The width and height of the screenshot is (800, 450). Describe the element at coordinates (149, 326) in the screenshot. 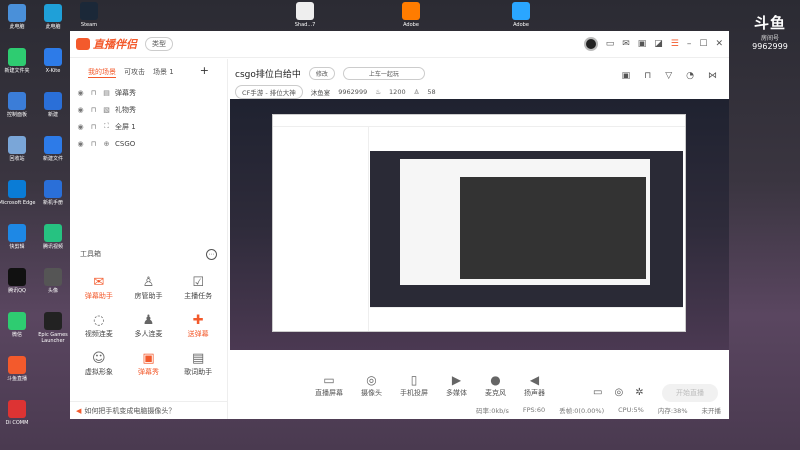

I see `tool-item: ♟ 多人连麦` at that location.